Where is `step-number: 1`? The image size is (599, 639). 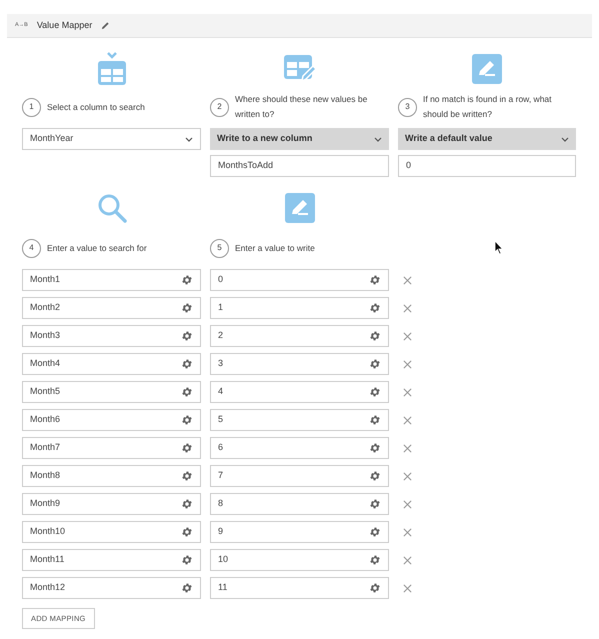
step-number: 1 is located at coordinates (31, 107).